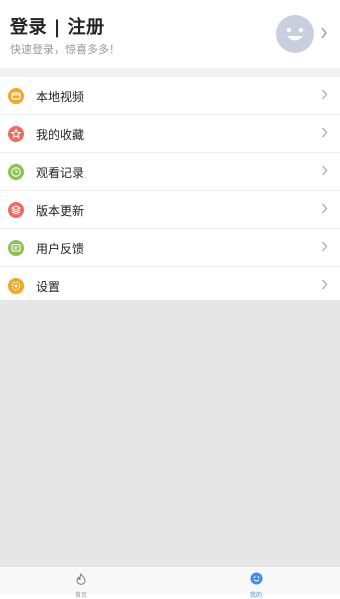 The image size is (340, 599). Describe the element at coordinates (170, 248) in the screenshot. I see `menu-item-feedback: 用户反馈` at that location.